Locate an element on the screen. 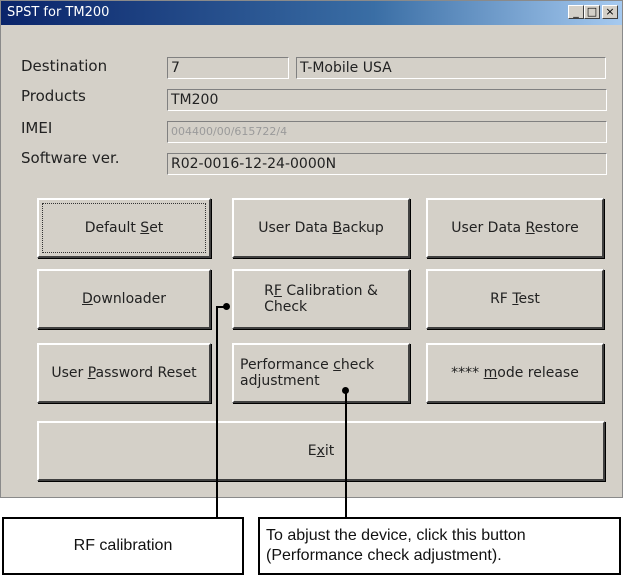 The width and height of the screenshot is (623, 580). products-label: Products is located at coordinates (53, 96).